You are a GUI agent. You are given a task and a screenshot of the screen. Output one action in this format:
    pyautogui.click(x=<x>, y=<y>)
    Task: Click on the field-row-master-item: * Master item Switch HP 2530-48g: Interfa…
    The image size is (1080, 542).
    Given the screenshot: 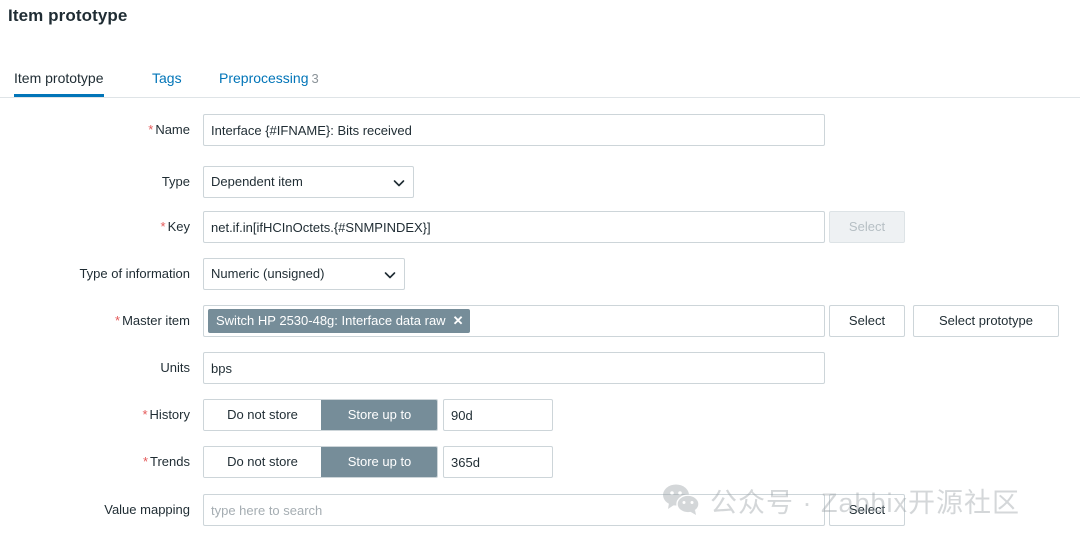 What is the action you would take?
    pyautogui.click(x=540, y=321)
    